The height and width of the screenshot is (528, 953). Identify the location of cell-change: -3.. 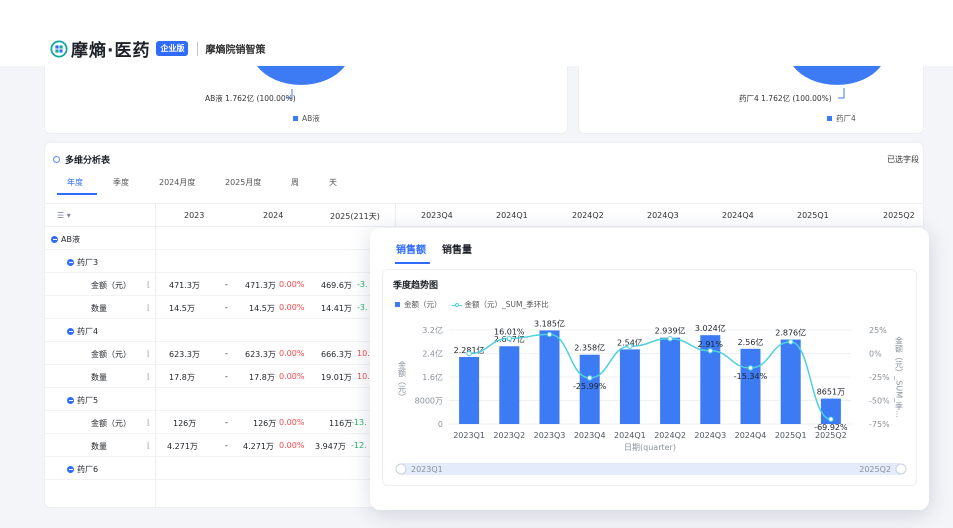
(362, 307).